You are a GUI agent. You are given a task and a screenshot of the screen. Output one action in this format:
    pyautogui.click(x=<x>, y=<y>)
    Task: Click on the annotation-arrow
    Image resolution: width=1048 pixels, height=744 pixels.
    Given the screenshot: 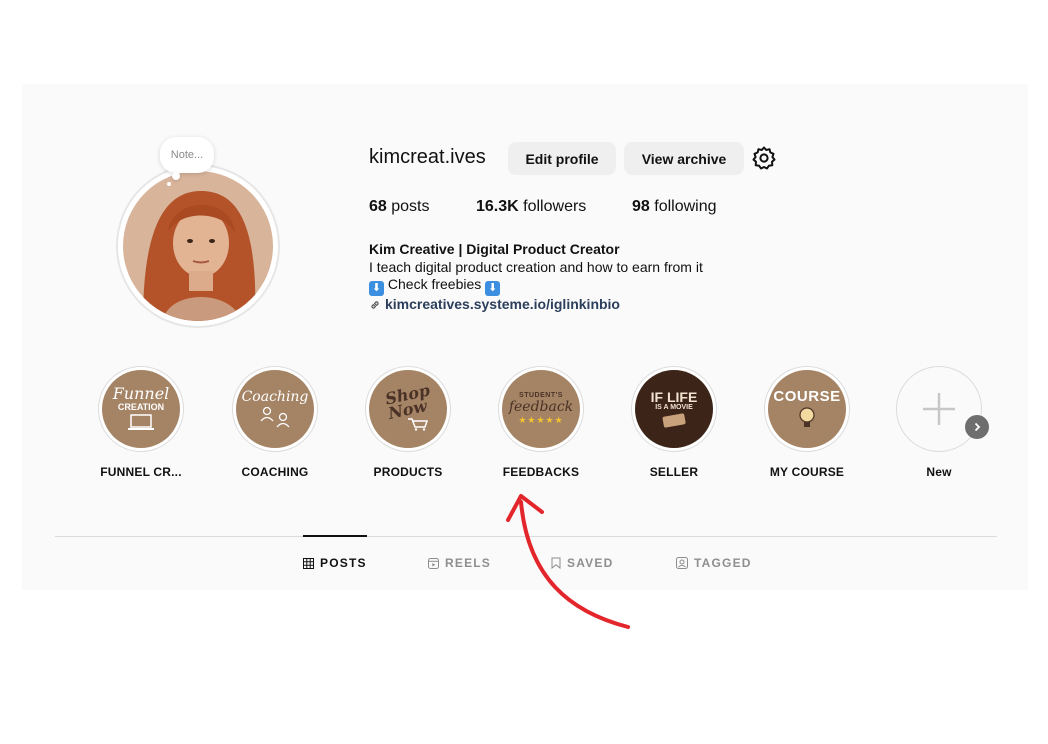 What is the action you would take?
    pyautogui.click(x=568, y=561)
    